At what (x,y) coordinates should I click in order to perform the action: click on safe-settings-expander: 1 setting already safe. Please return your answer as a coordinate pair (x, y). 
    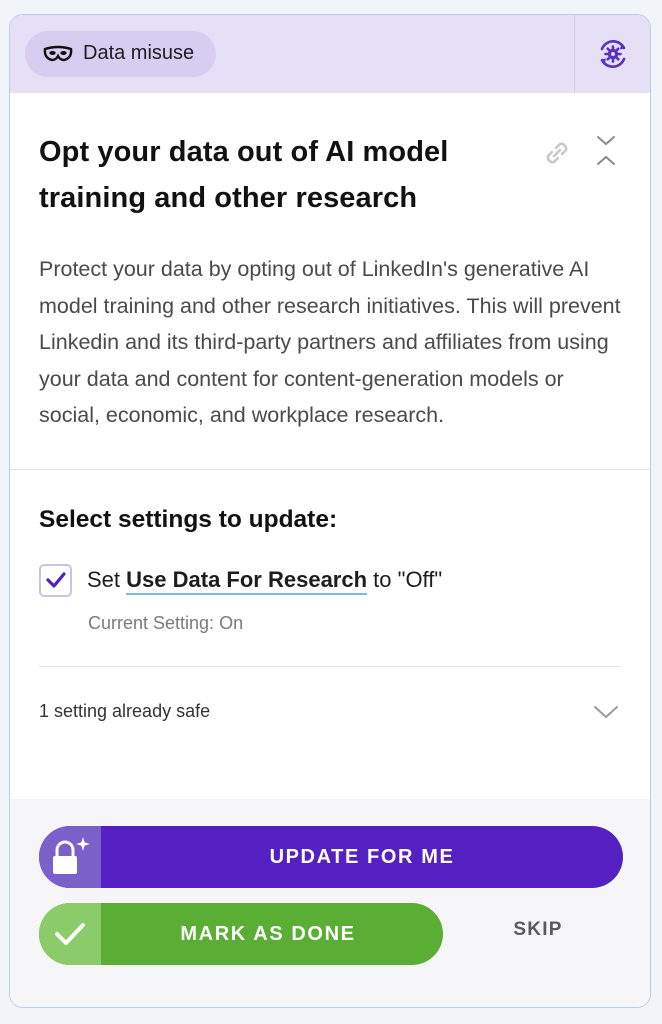
    Looking at the image, I should click on (330, 712).